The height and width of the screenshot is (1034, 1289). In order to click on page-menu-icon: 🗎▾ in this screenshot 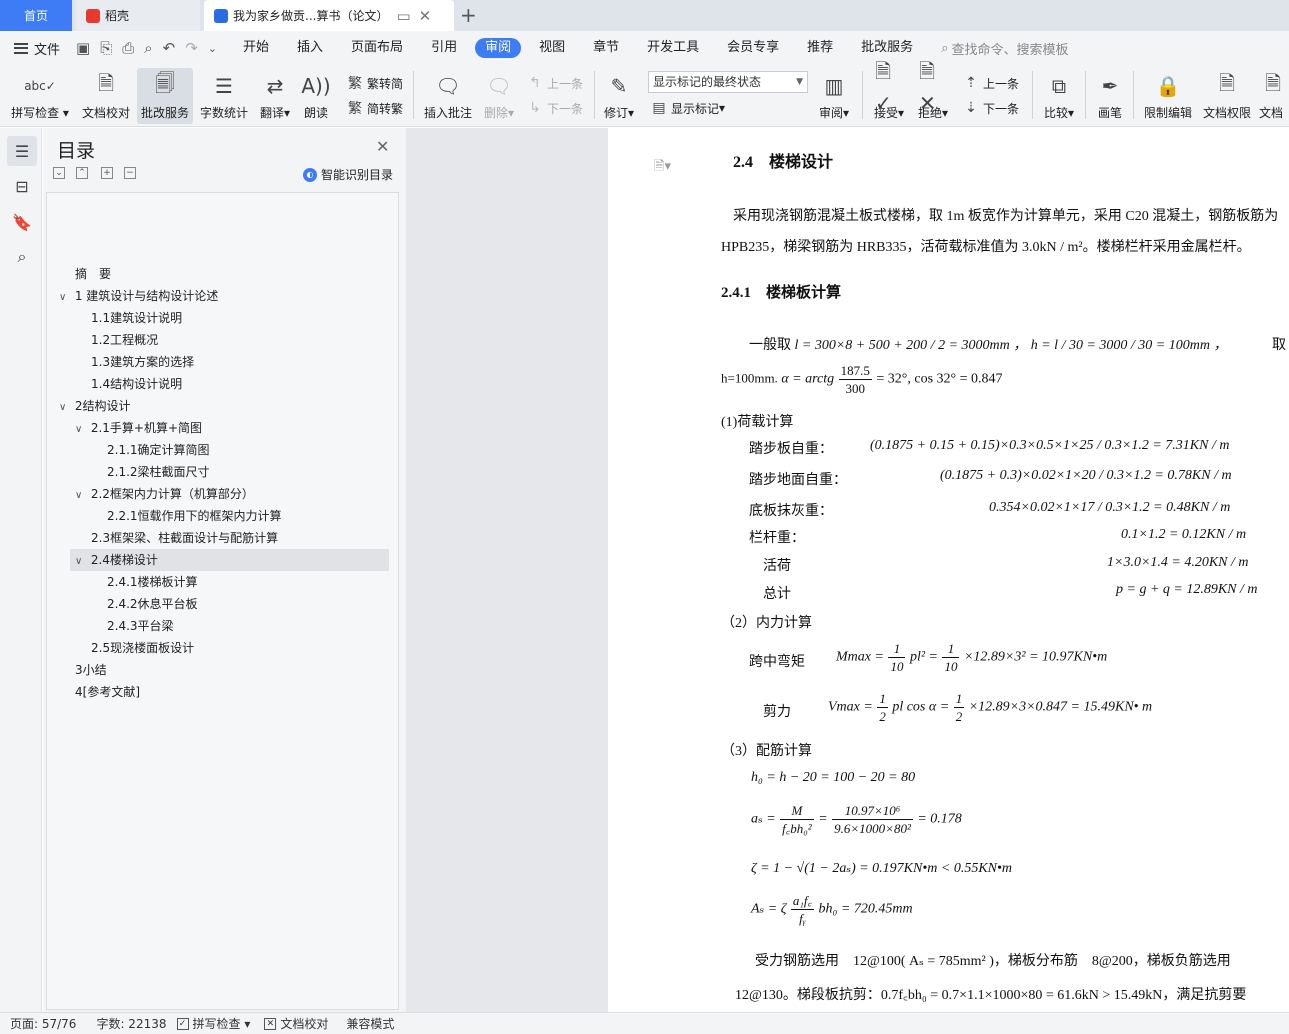, I will do `click(662, 168)`.